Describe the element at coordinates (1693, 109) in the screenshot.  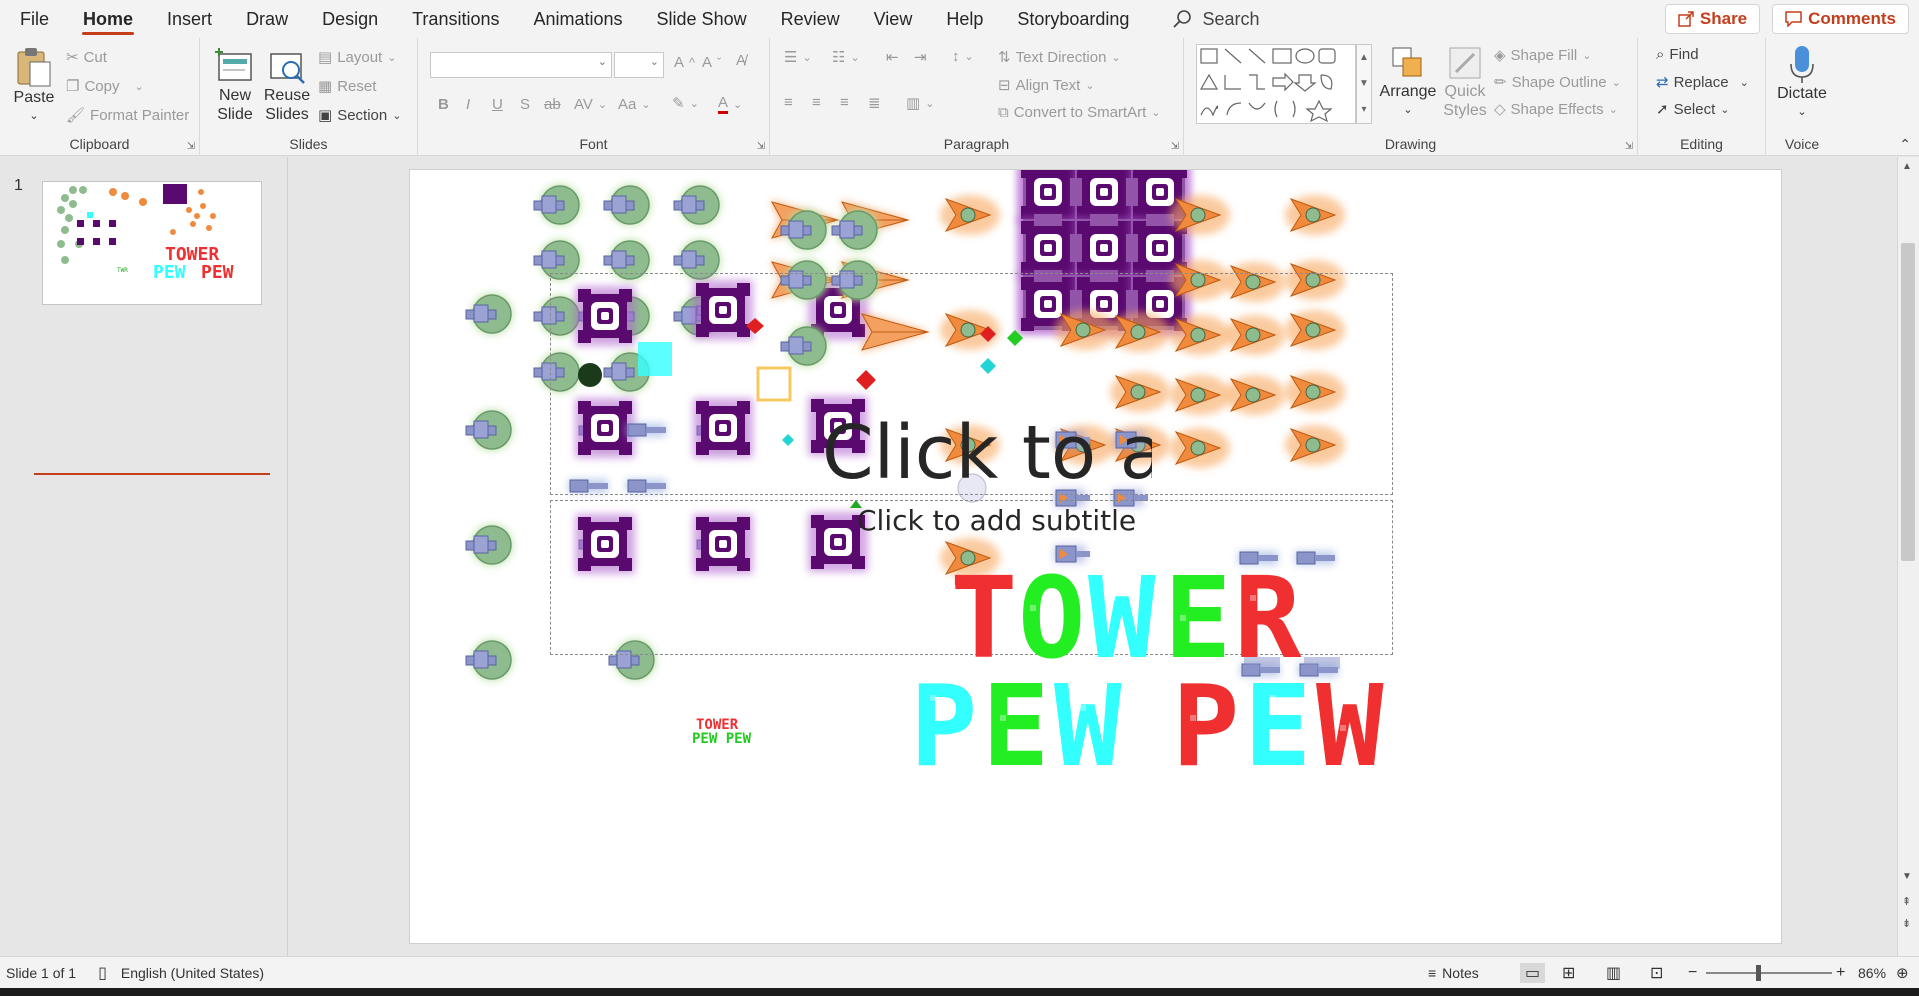
I see `select-button: ➚ Select ⌄` at that location.